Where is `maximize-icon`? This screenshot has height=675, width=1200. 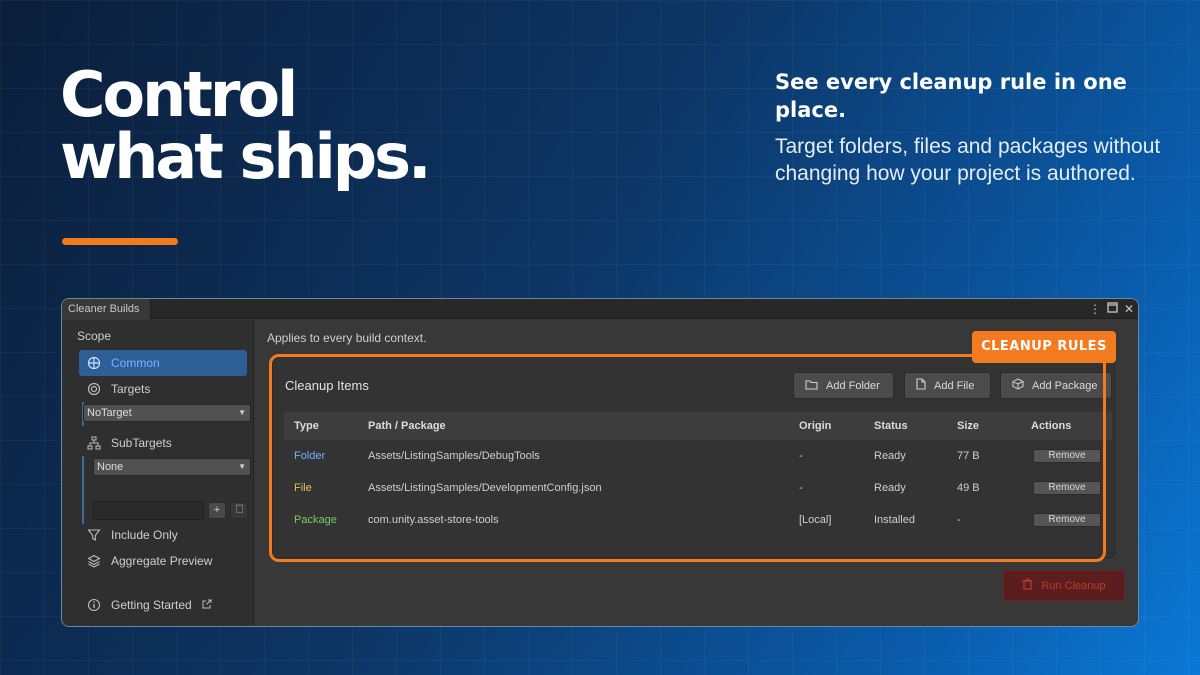
maximize-icon is located at coordinates (1112, 309).